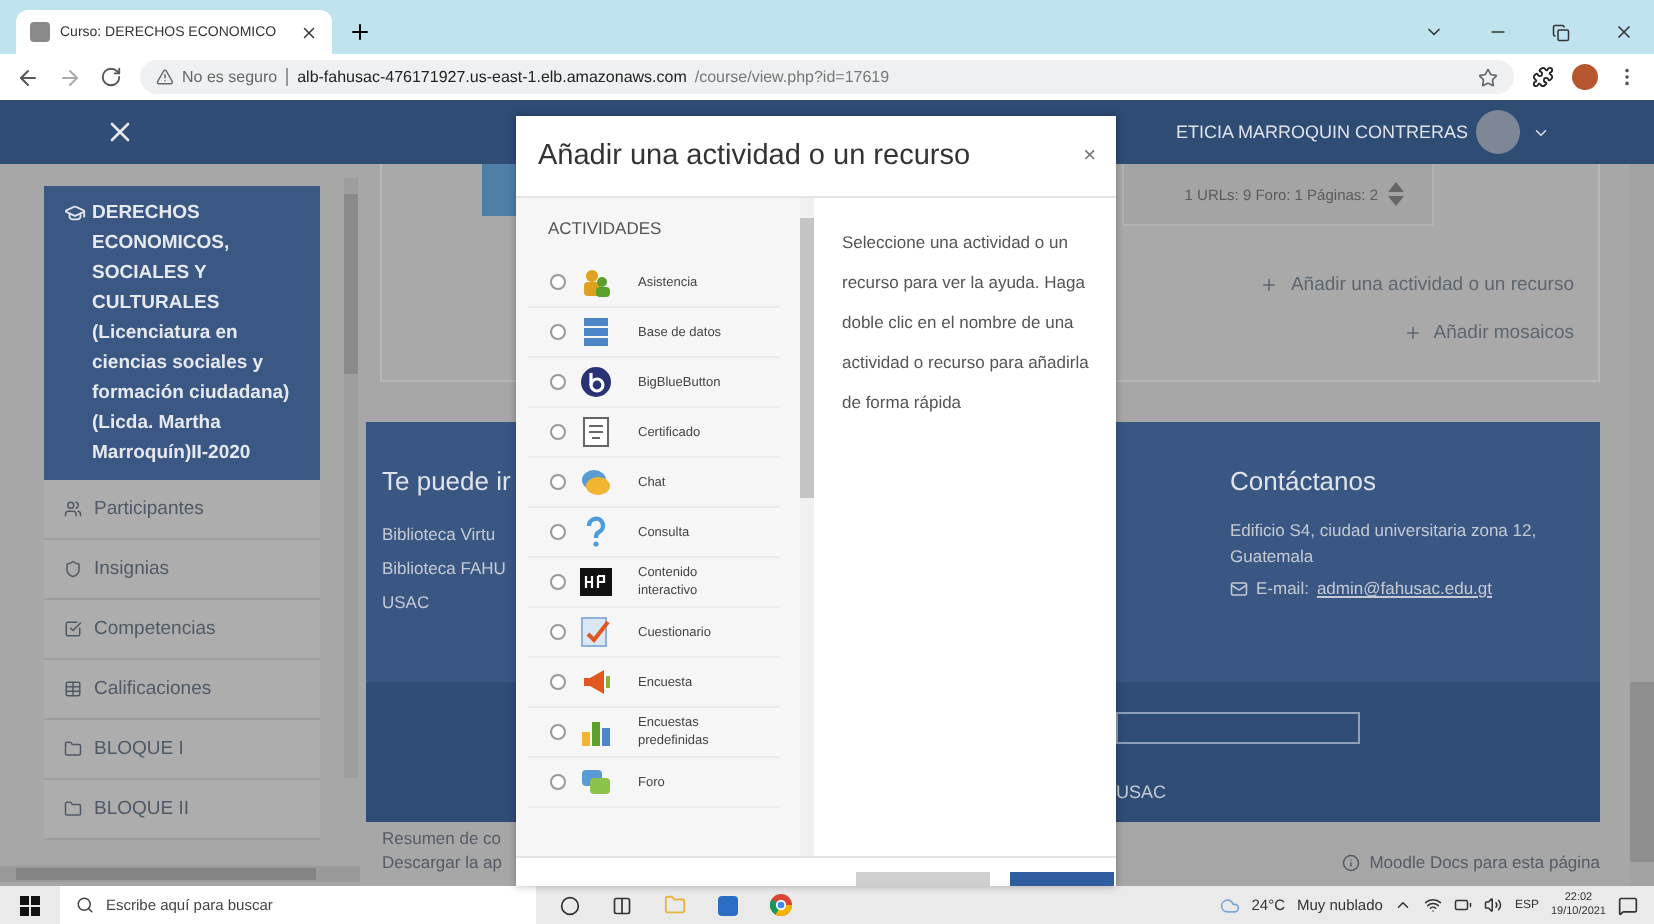 Image resolution: width=1654 pixels, height=924 pixels. Describe the element at coordinates (1321, 132) in the screenshot. I see `user-name: ETICIA MARROQUIN CONTRERAS` at that location.